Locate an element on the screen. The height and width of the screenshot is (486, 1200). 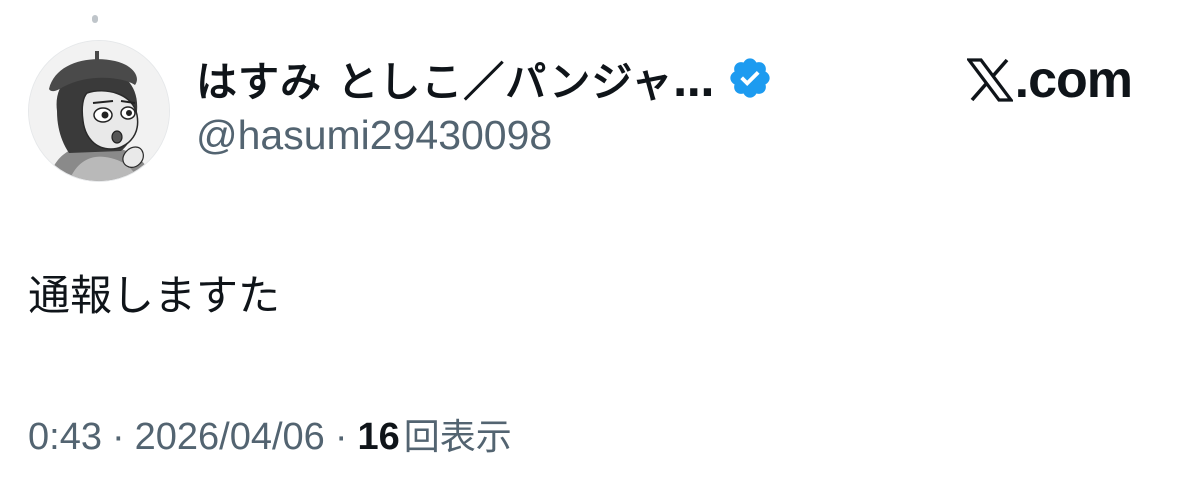
tweet-time: 0:43 is located at coordinates (65, 437).